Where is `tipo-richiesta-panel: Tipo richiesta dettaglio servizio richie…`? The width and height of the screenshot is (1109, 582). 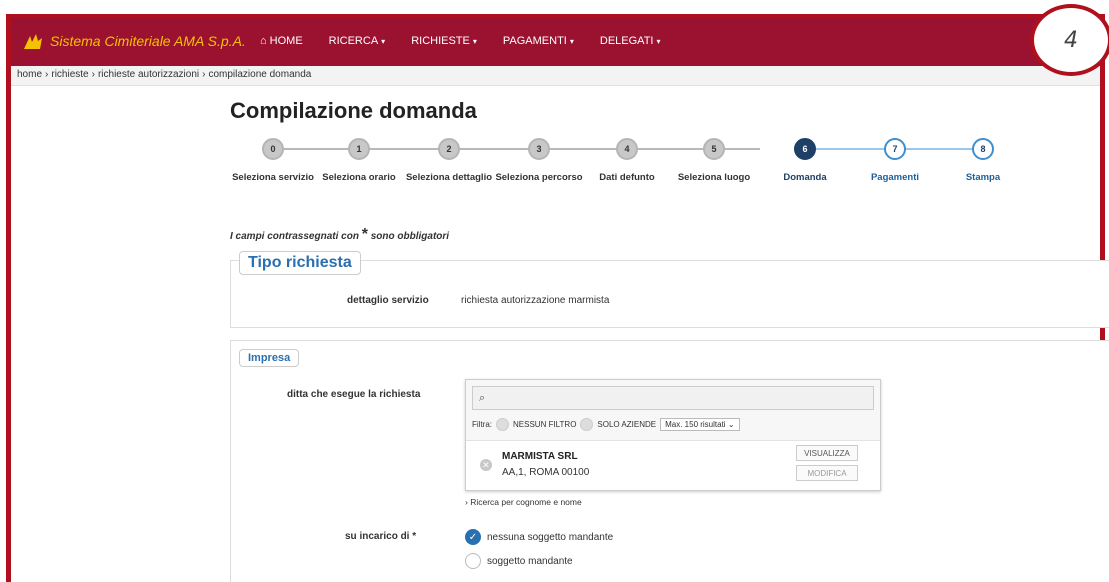 tipo-richiesta-panel: Tipo richiesta dettaglio servizio richie… is located at coordinates (669, 289).